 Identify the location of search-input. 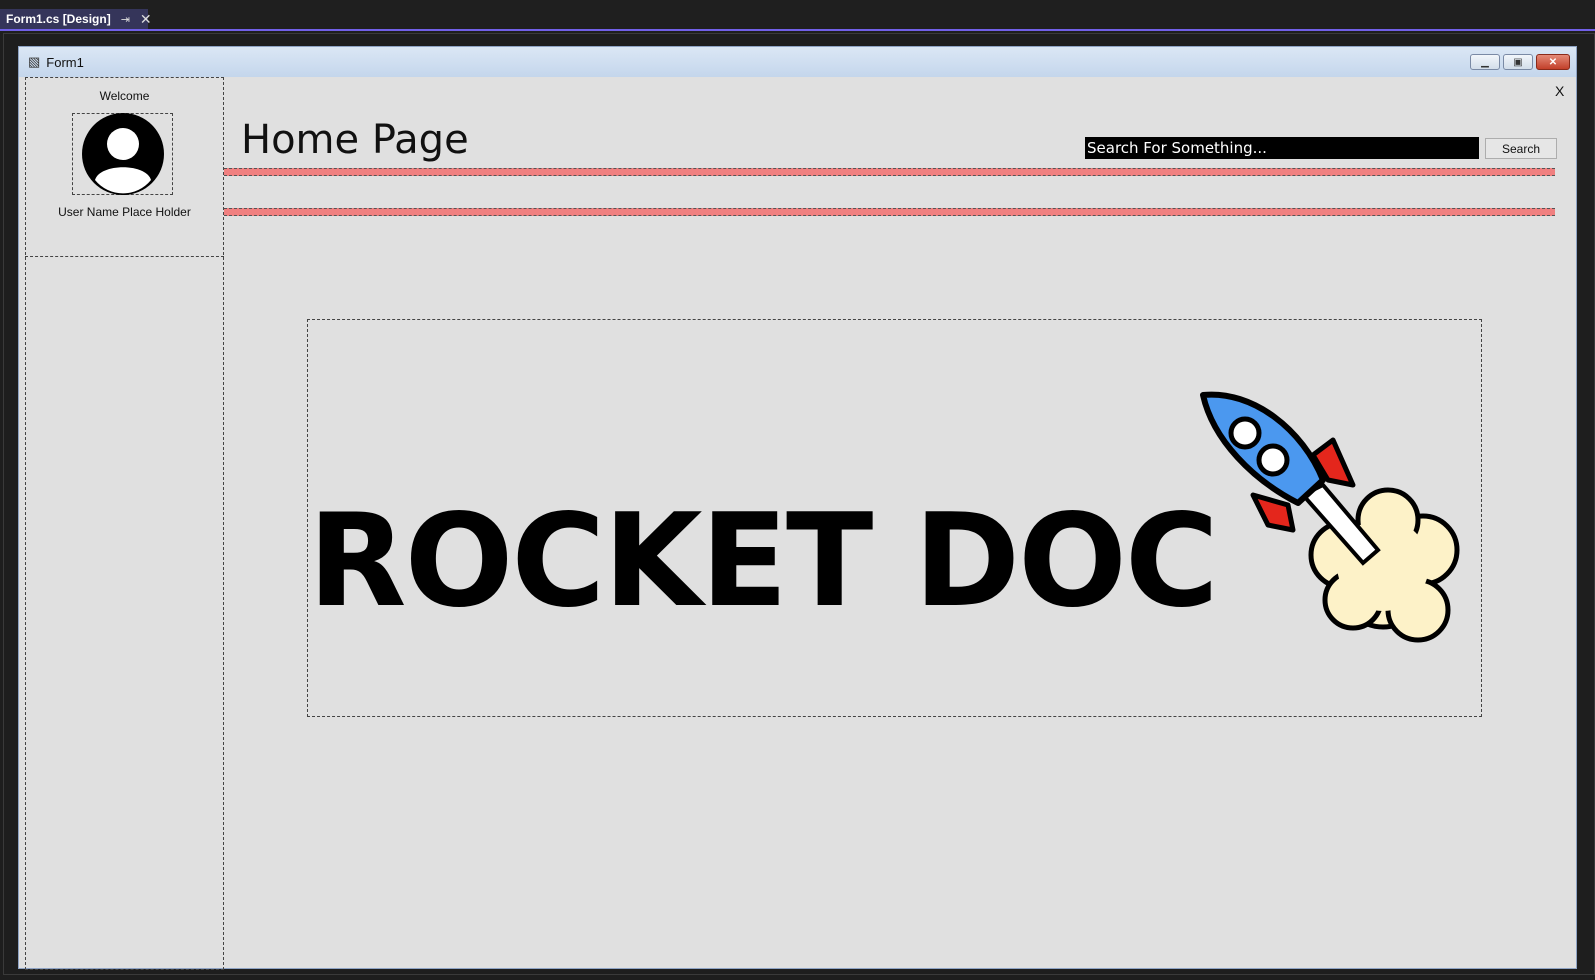
(1282, 148).